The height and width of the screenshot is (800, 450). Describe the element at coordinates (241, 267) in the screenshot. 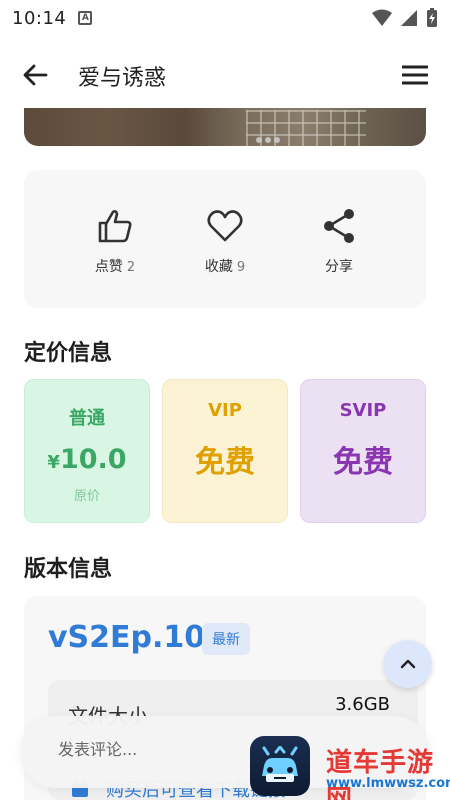

I see `favorite-count: 9` at that location.